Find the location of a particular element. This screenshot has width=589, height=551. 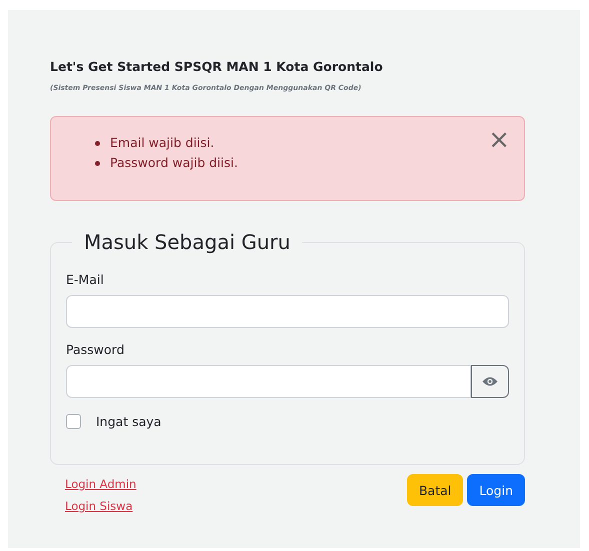

close-button: × is located at coordinates (499, 140).